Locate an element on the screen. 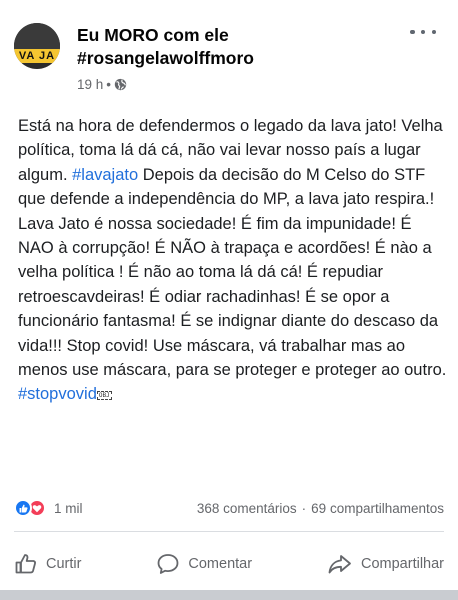 The height and width of the screenshot is (600, 458). comment-button: Comentar is located at coordinates (204, 564).